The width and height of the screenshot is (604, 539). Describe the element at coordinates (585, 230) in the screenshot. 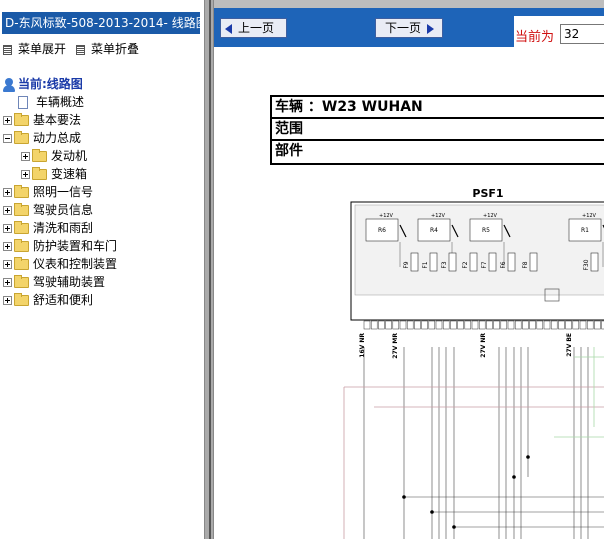

I see `relay-label: R1` at that location.